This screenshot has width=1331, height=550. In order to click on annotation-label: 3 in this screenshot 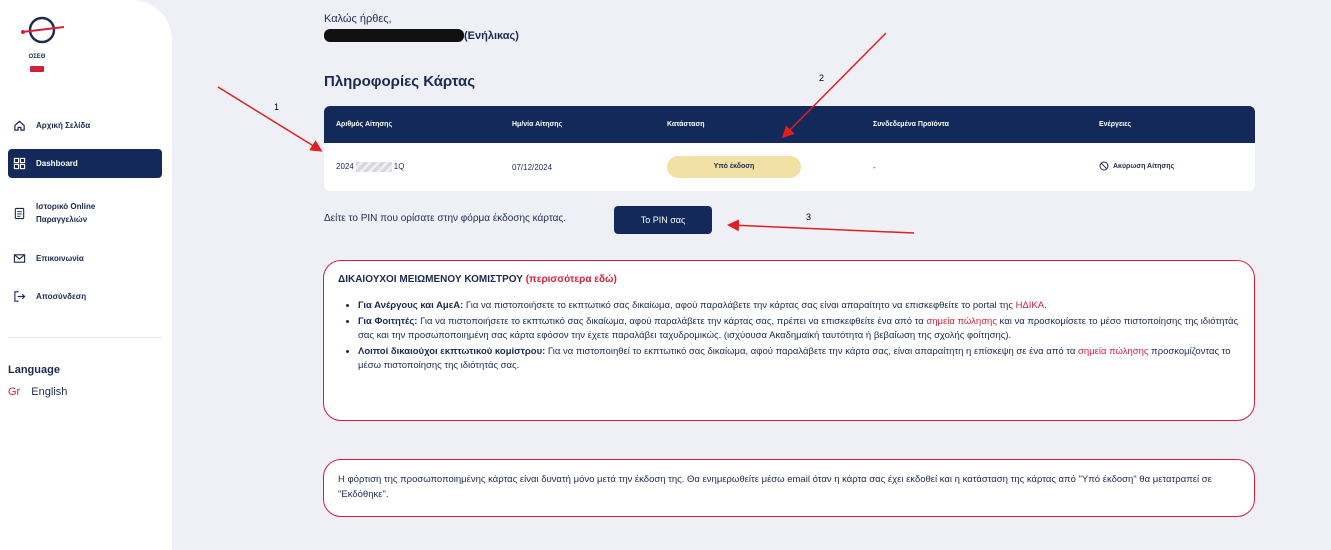, I will do `click(809, 217)`.